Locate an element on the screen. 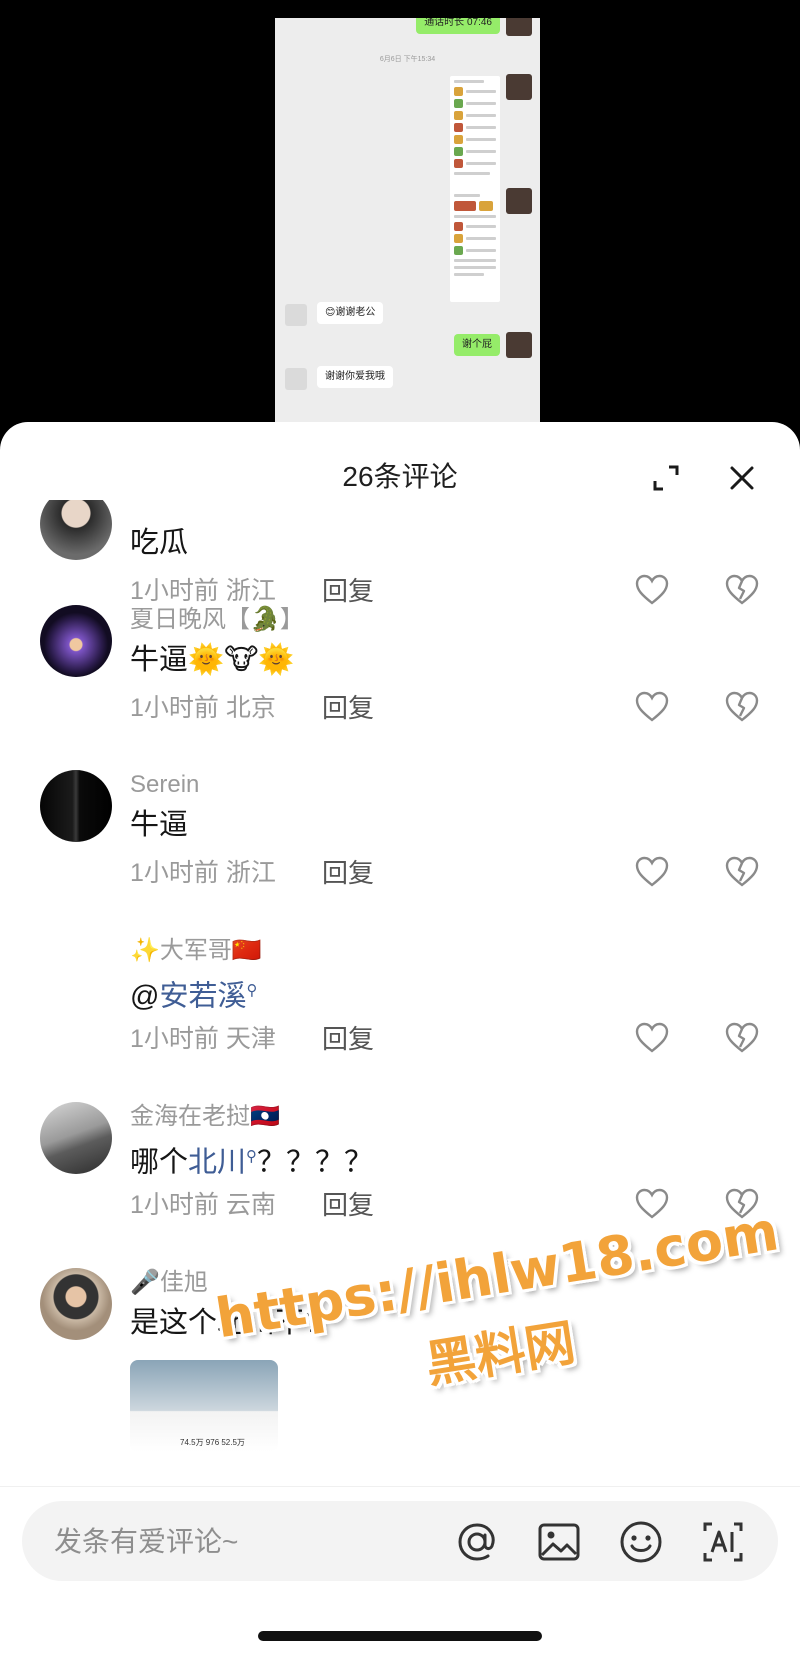  chat-message: 谢谢你爱我哦 is located at coordinates (355, 377).